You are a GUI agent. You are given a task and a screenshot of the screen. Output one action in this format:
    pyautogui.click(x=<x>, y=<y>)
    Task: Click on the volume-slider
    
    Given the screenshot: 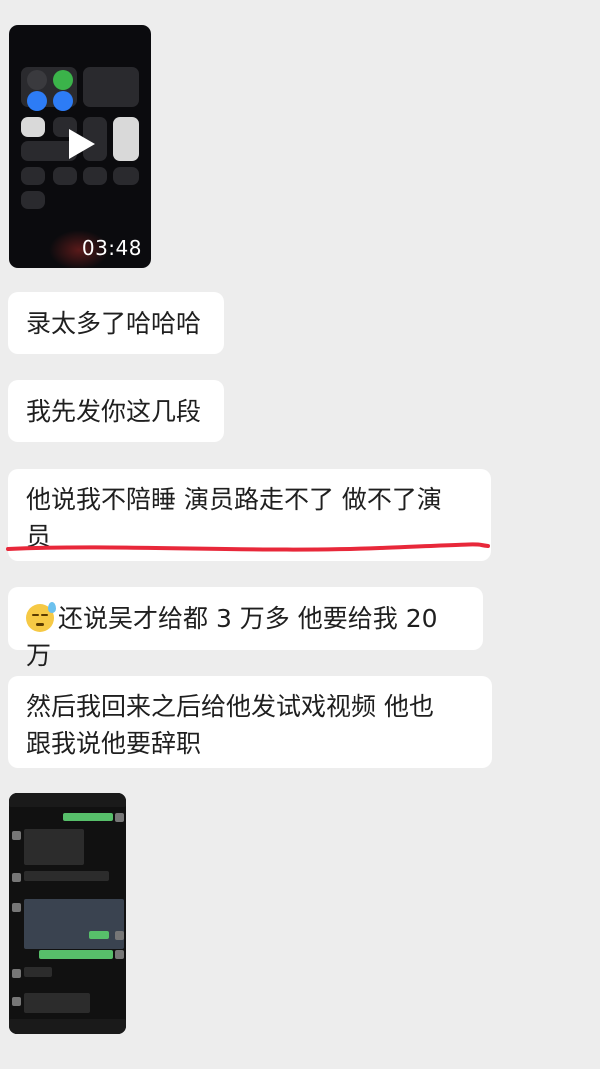 What is the action you would take?
    pyautogui.click(x=126, y=139)
    